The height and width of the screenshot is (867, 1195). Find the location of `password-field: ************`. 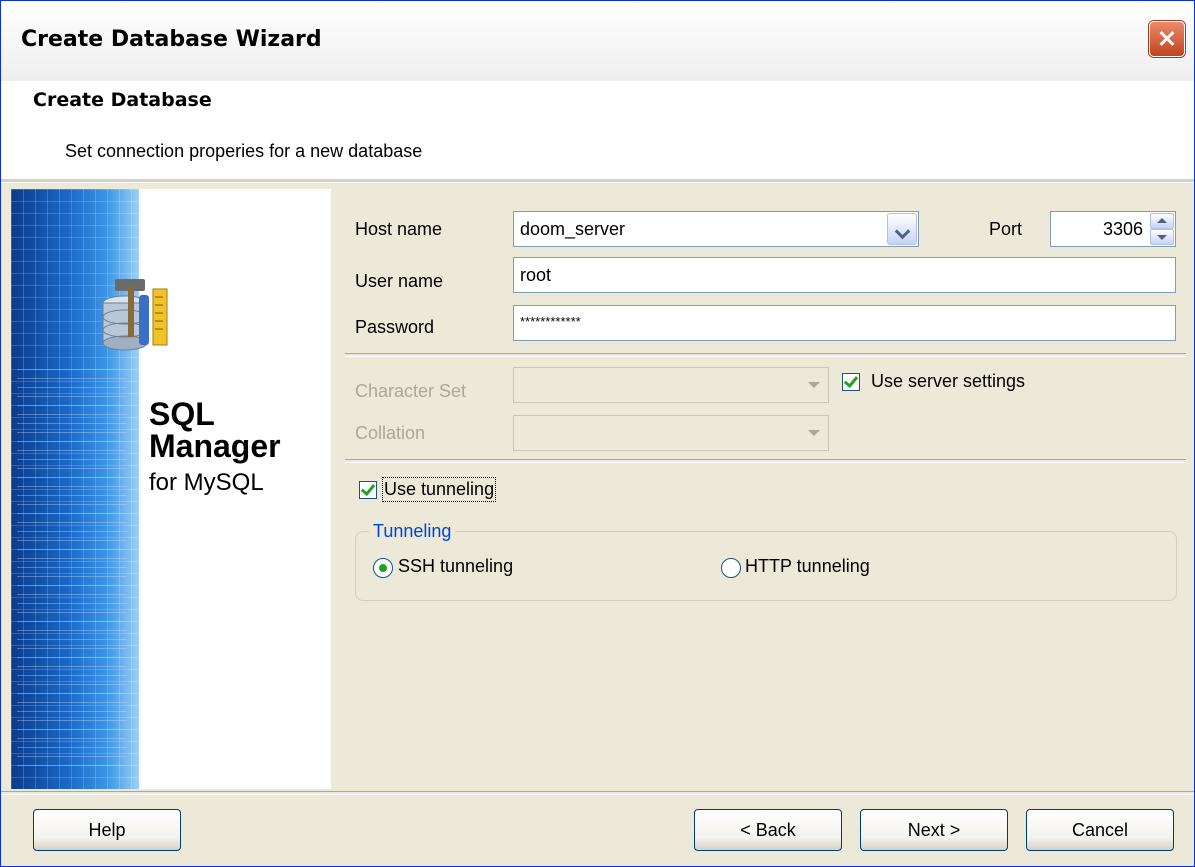

password-field: ************ is located at coordinates (844, 323).